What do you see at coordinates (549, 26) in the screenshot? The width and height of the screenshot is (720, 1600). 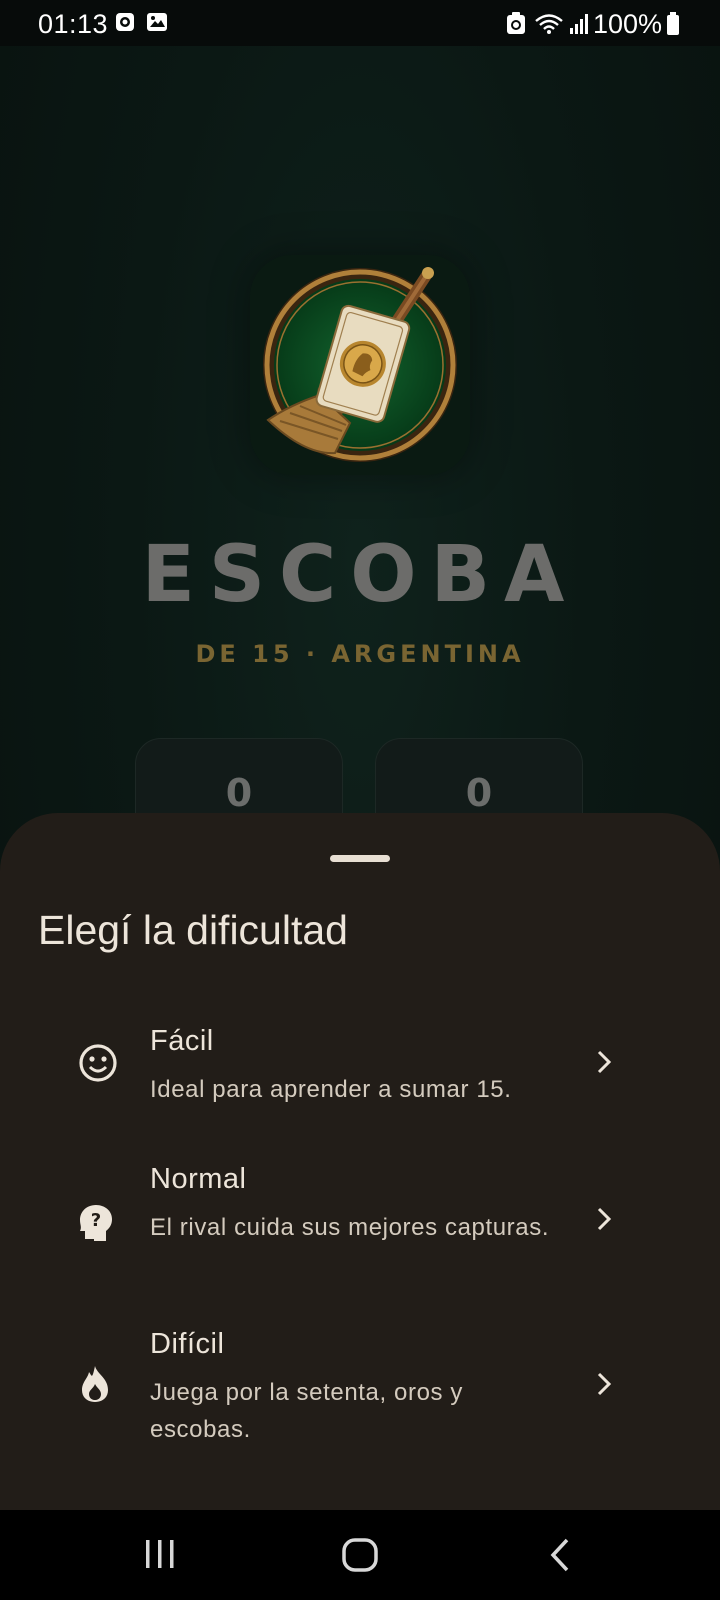 I see `wifi-icon` at bounding box center [549, 26].